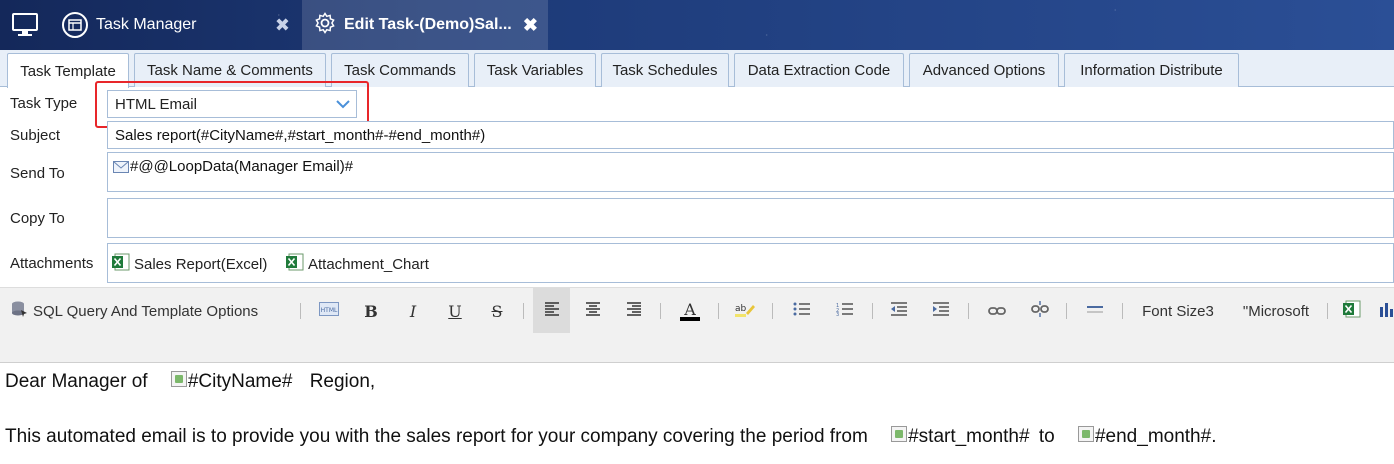 This screenshot has height=464, width=1394. Describe the element at coordinates (1276, 311) in the screenshot. I see `font-name-select: "Microsoft` at that location.